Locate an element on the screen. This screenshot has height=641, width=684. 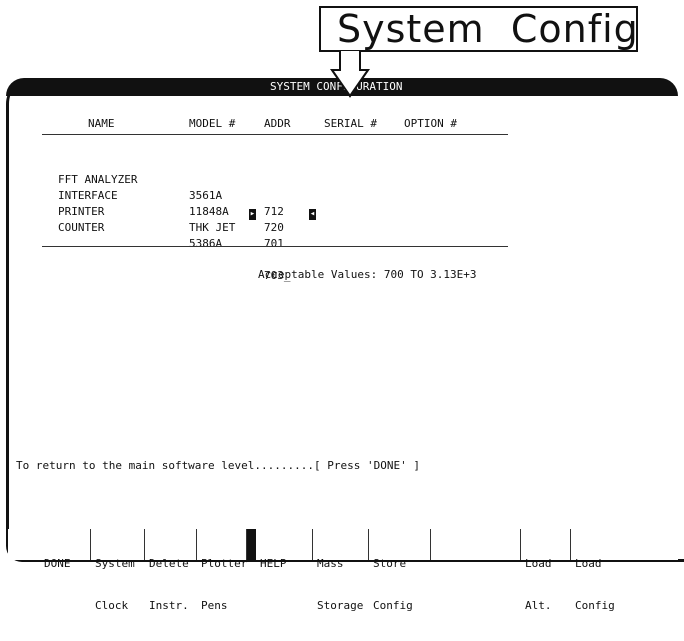
callout-label-box: System Config is located at coordinates (478, 29).